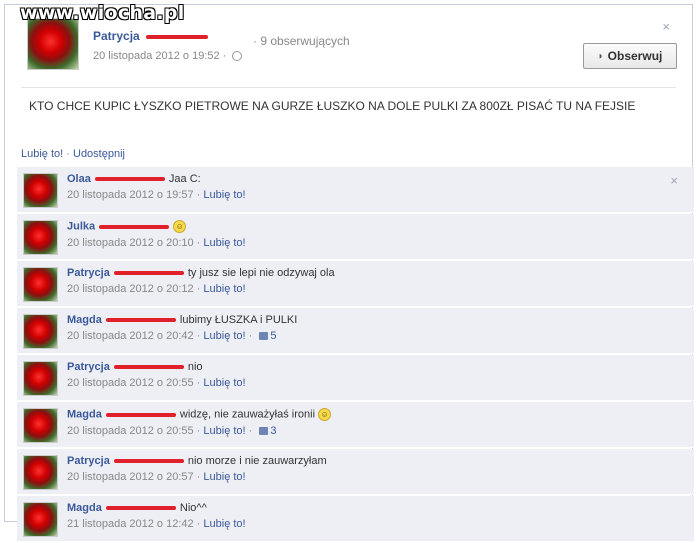 The width and height of the screenshot is (697, 543). What do you see at coordinates (42, 154) in the screenshot?
I see `like-link: Lubię to!` at bounding box center [42, 154].